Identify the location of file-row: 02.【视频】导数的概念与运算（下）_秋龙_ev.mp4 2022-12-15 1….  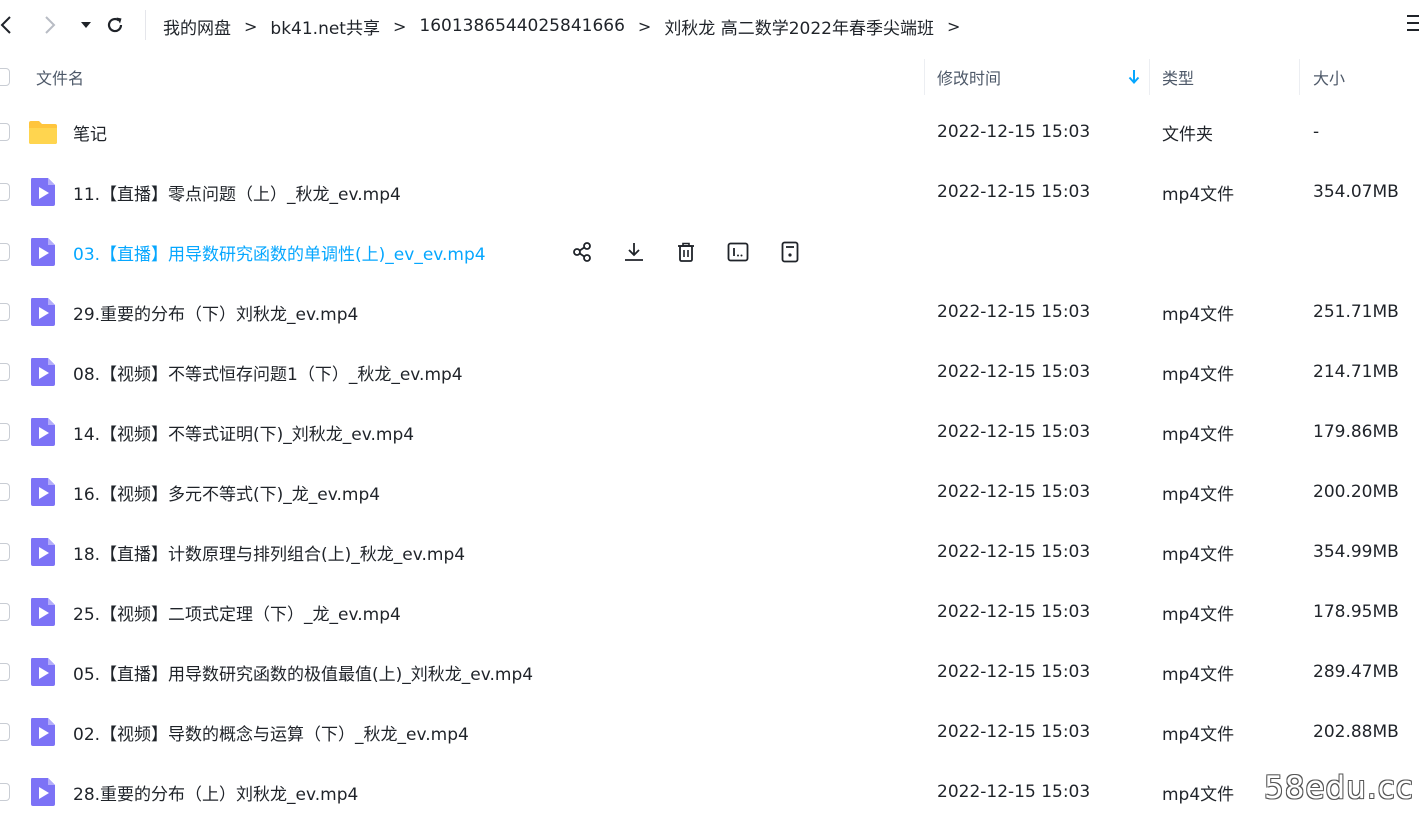
(709, 732).